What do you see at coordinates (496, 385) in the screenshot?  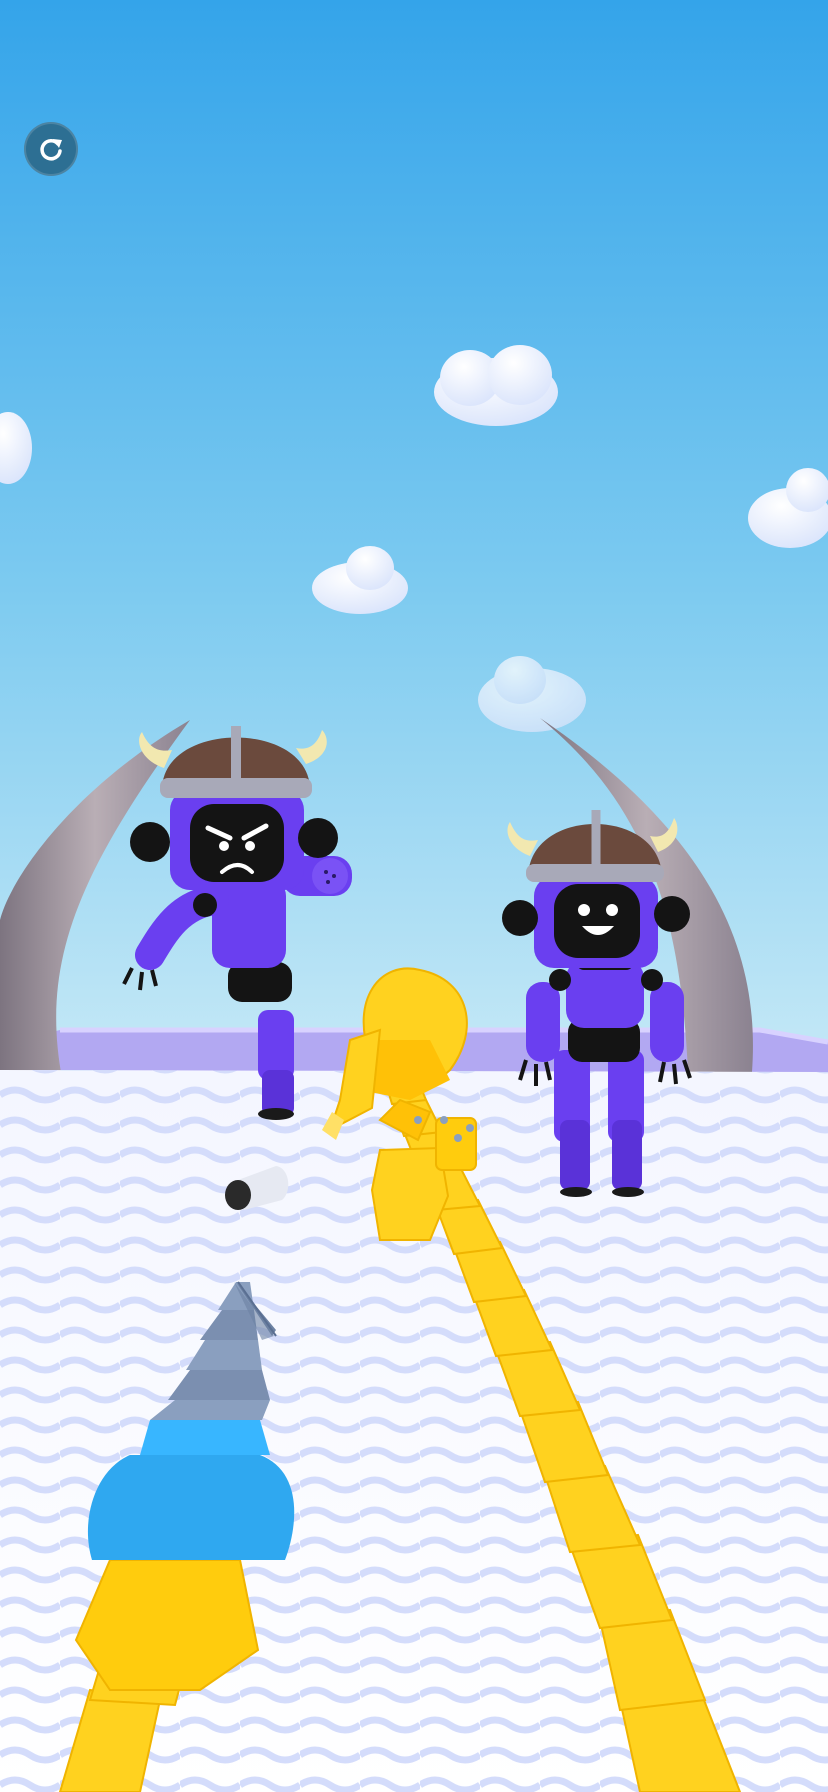 I see `cloud` at bounding box center [496, 385].